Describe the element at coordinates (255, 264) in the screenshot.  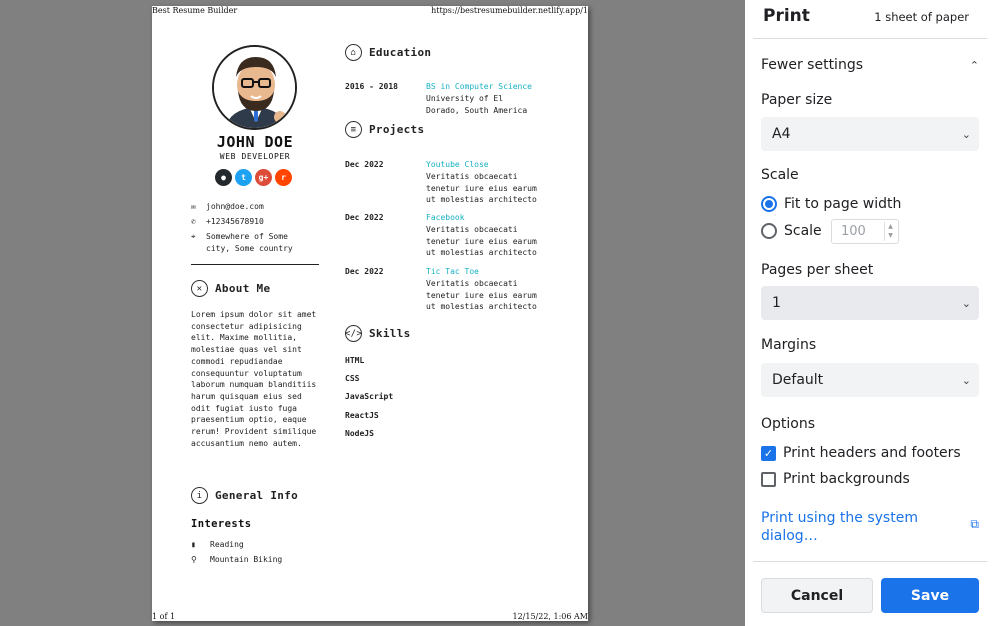
I see `section-divider` at that location.